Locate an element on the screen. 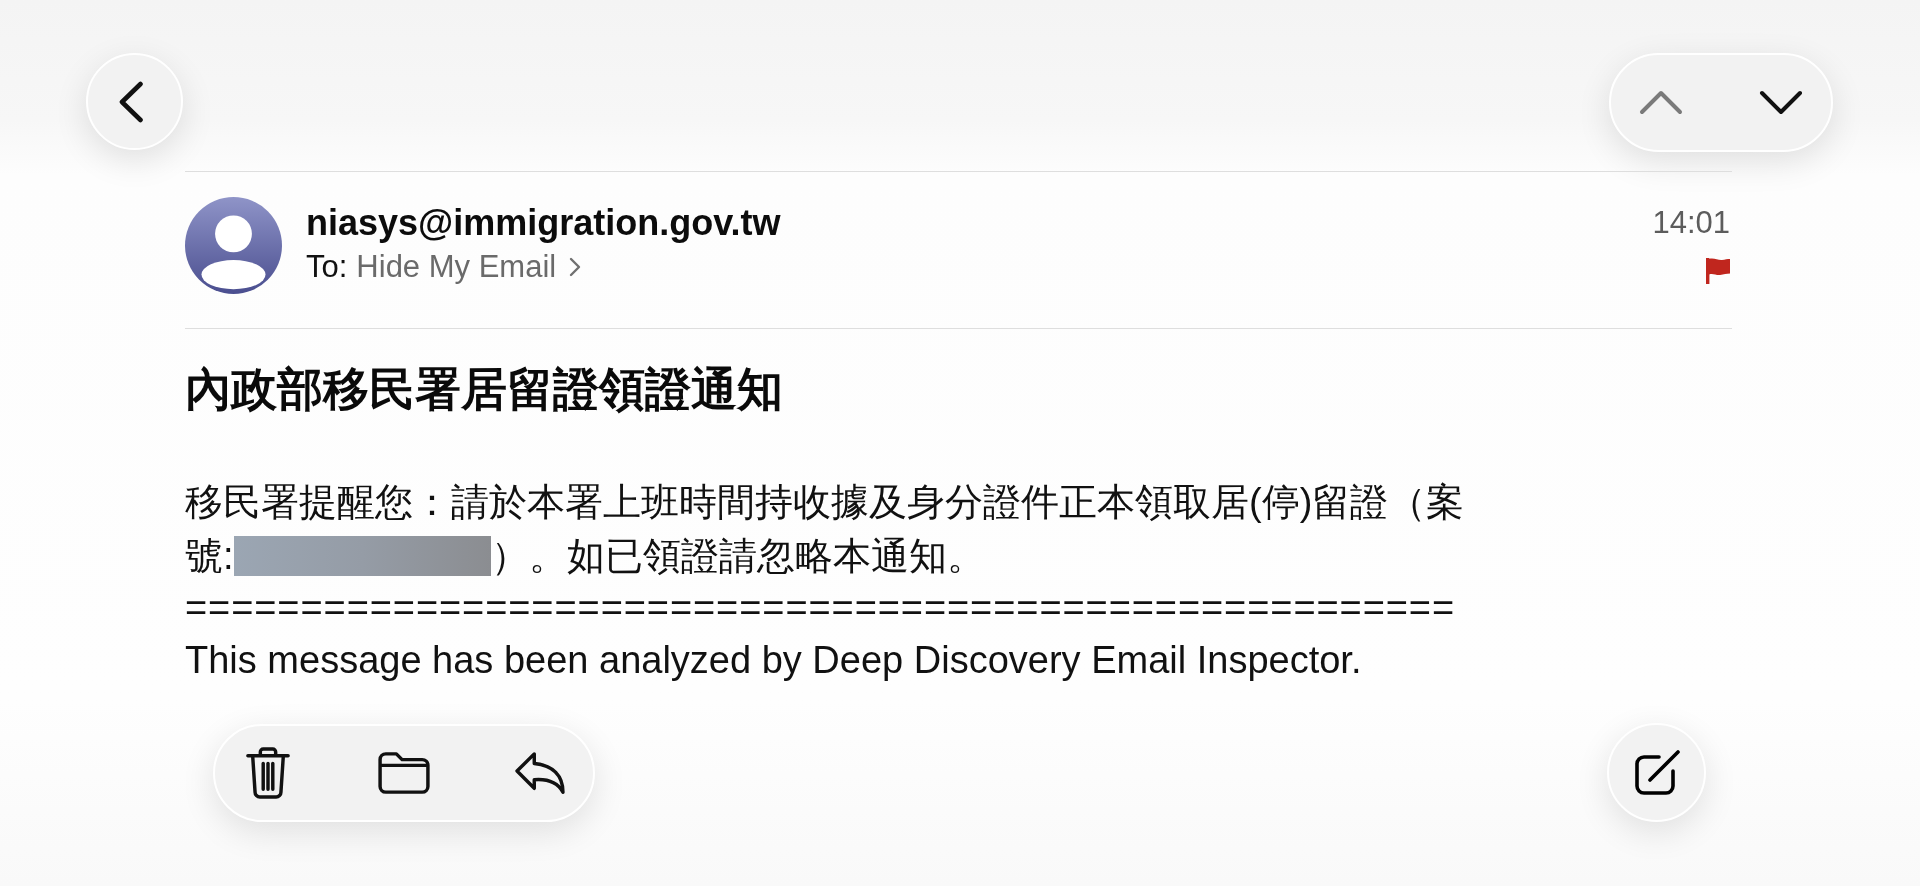 This screenshot has height=886, width=1920. sender-address: niasys@immigration.gov.tw is located at coordinates (543, 223).